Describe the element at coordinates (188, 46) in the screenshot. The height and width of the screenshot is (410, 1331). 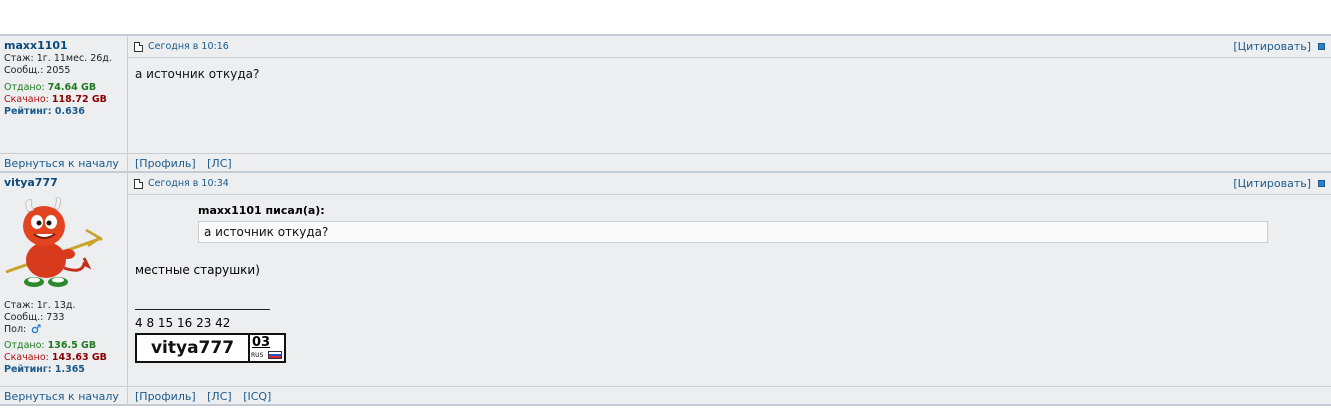
I see `post-date: Сегодня в 10:16` at that location.